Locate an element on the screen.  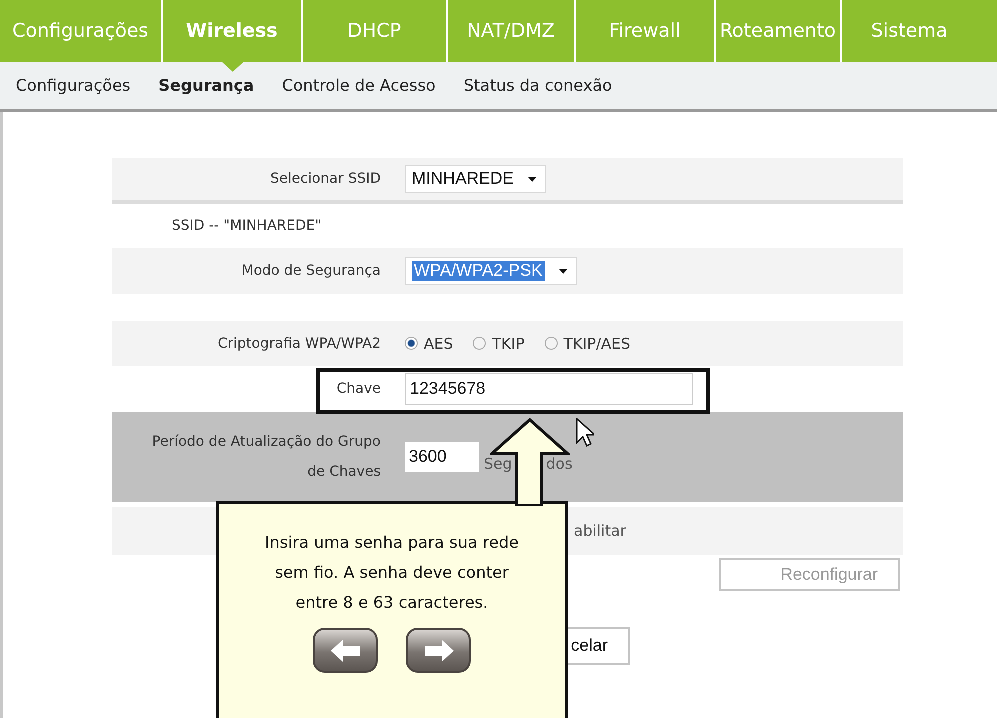
previous-button is located at coordinates (345, 650).